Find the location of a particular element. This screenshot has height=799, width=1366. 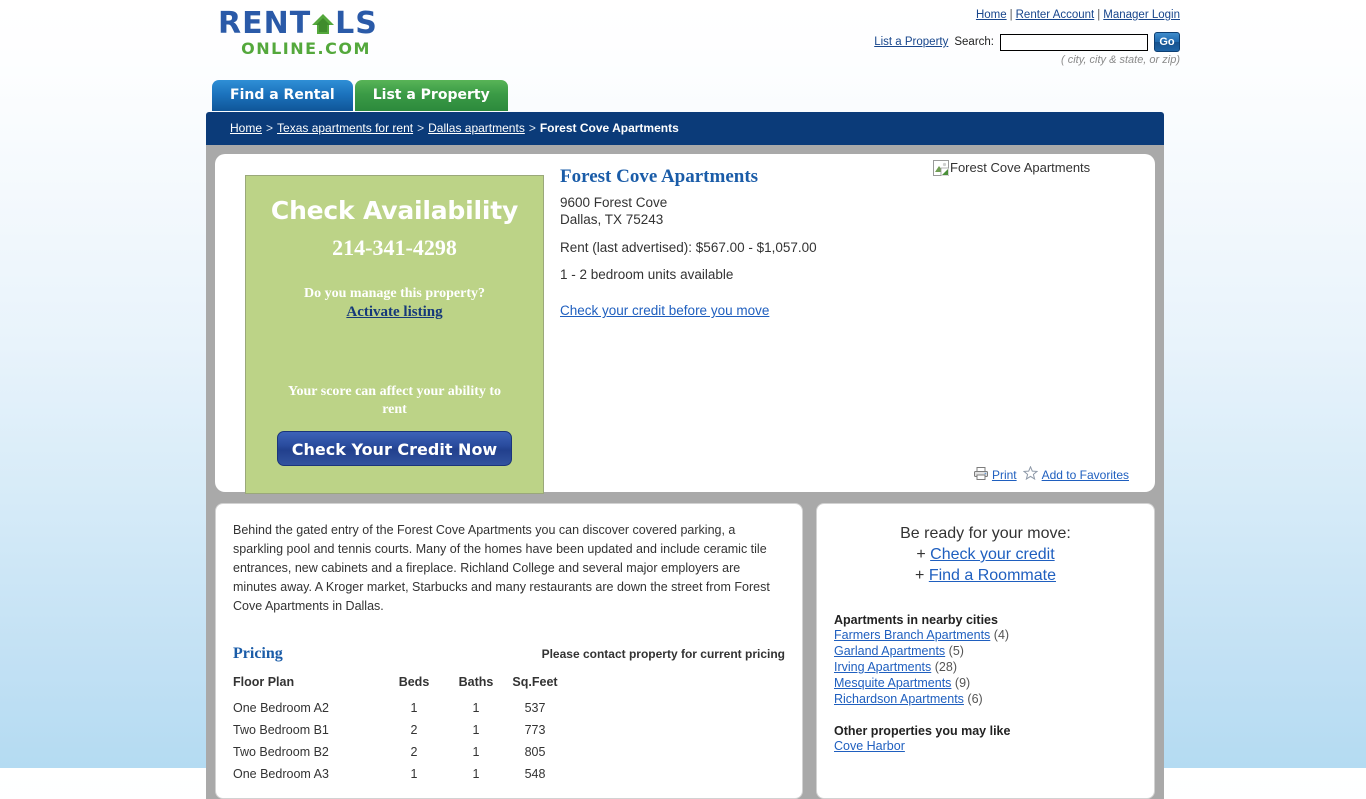

nearby-city-row: Irving Apartments (28) is located at coordinates (985, 667).